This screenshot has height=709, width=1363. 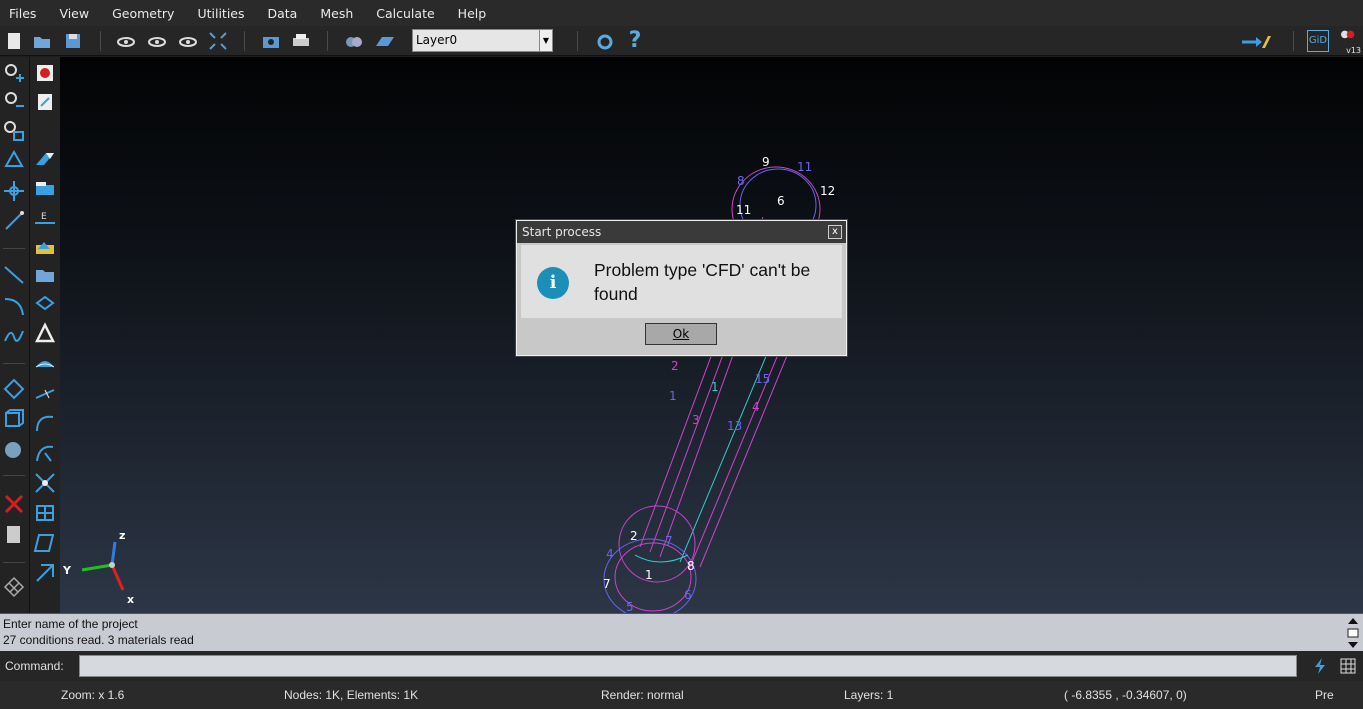 What do you see at coordinates (14, 221) in the screenshot?
I see `measure-icon` at bounding box center [14, 221].